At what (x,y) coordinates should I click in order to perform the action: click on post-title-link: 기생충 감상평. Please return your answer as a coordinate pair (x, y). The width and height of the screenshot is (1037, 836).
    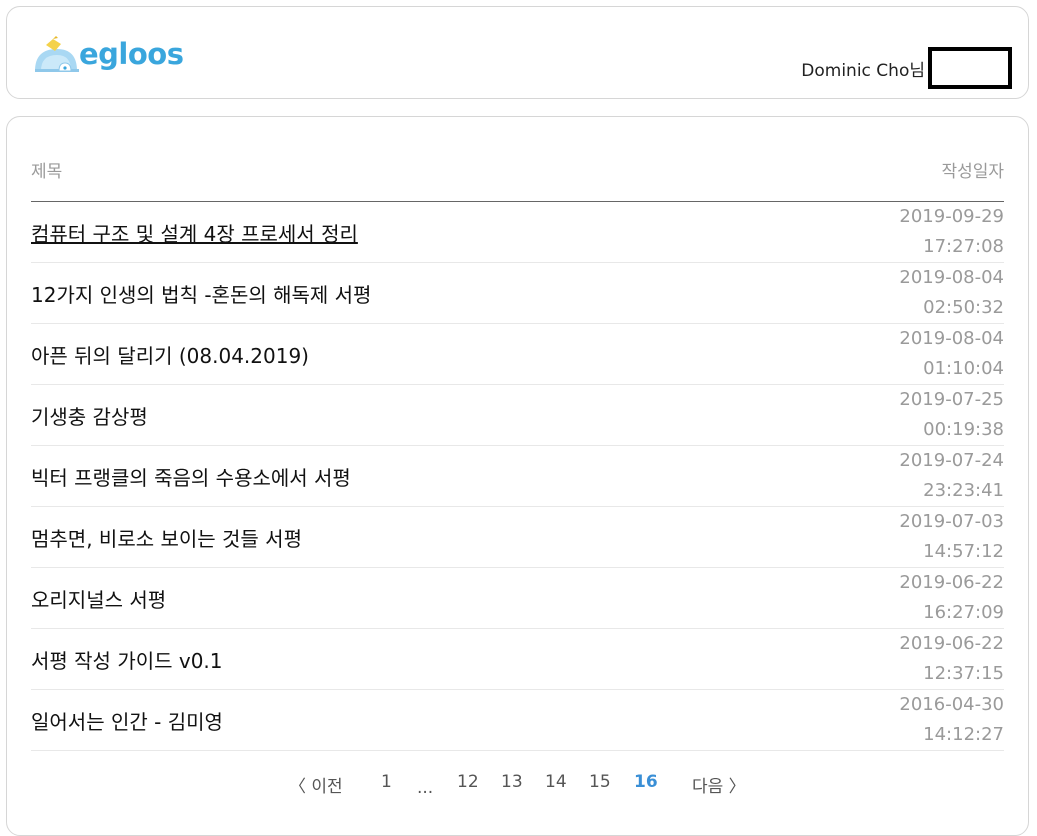
    Looking at the image, I should click on (89, 415).